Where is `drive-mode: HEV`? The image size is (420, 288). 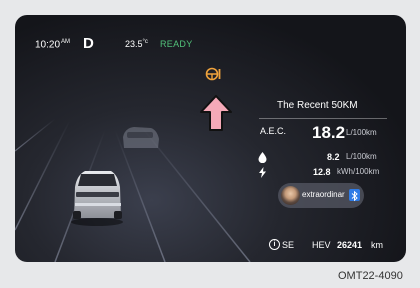 drive-mode: HEV is located at coordinates (321, 245).